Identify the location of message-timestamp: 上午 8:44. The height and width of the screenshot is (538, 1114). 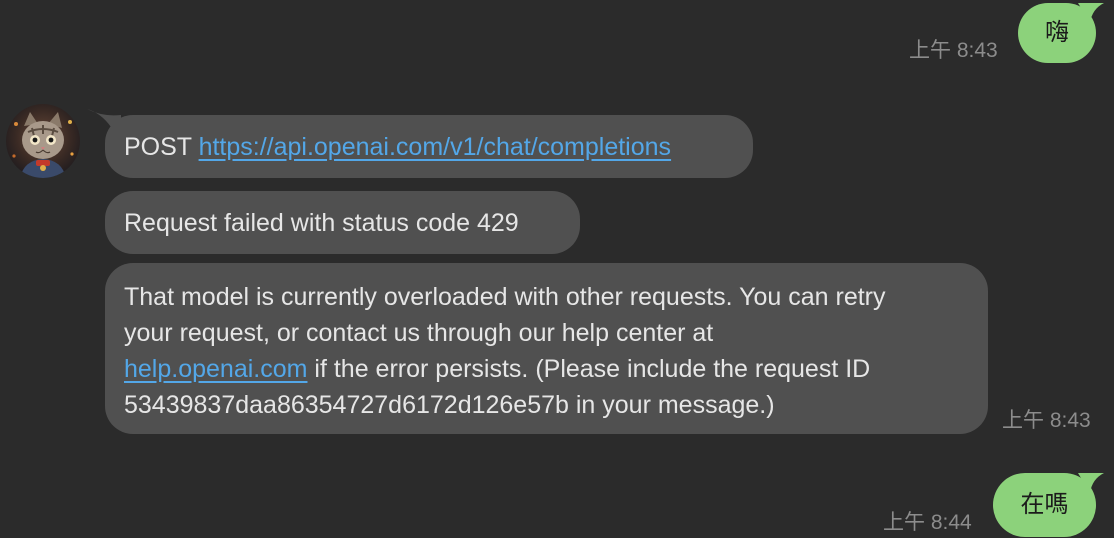
(927, 522).